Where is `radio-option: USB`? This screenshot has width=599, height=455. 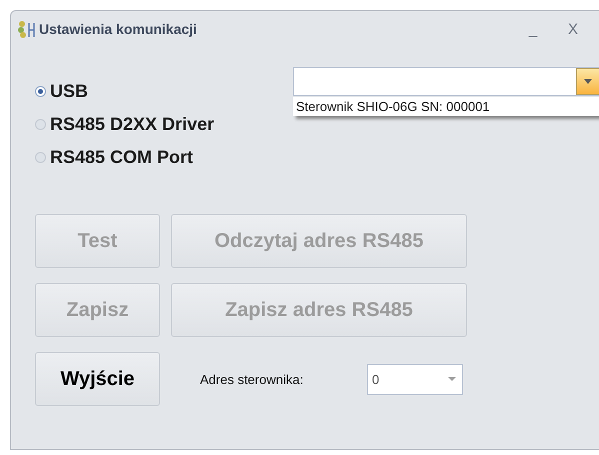
radio-option: USB is located at coordinates (61, 91).